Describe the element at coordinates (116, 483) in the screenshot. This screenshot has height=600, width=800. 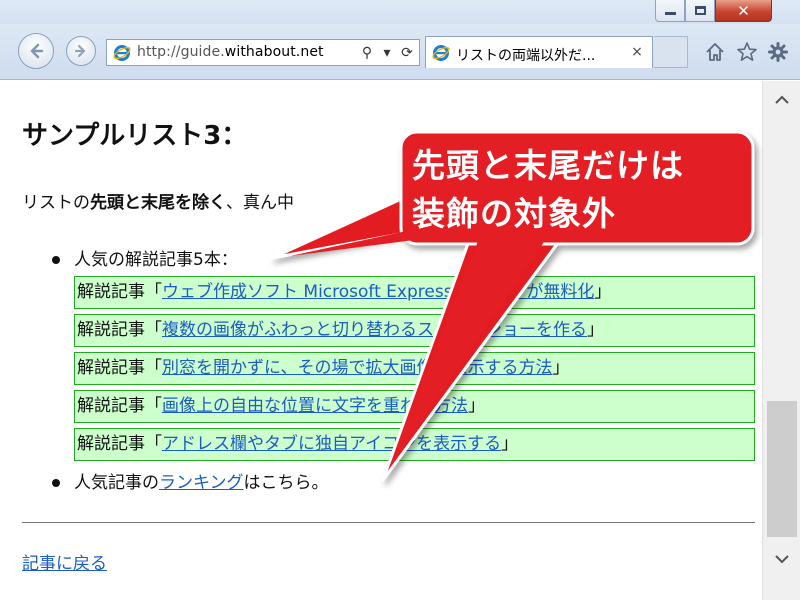
I see `ranking-prefix: 人気記事の` at that location.